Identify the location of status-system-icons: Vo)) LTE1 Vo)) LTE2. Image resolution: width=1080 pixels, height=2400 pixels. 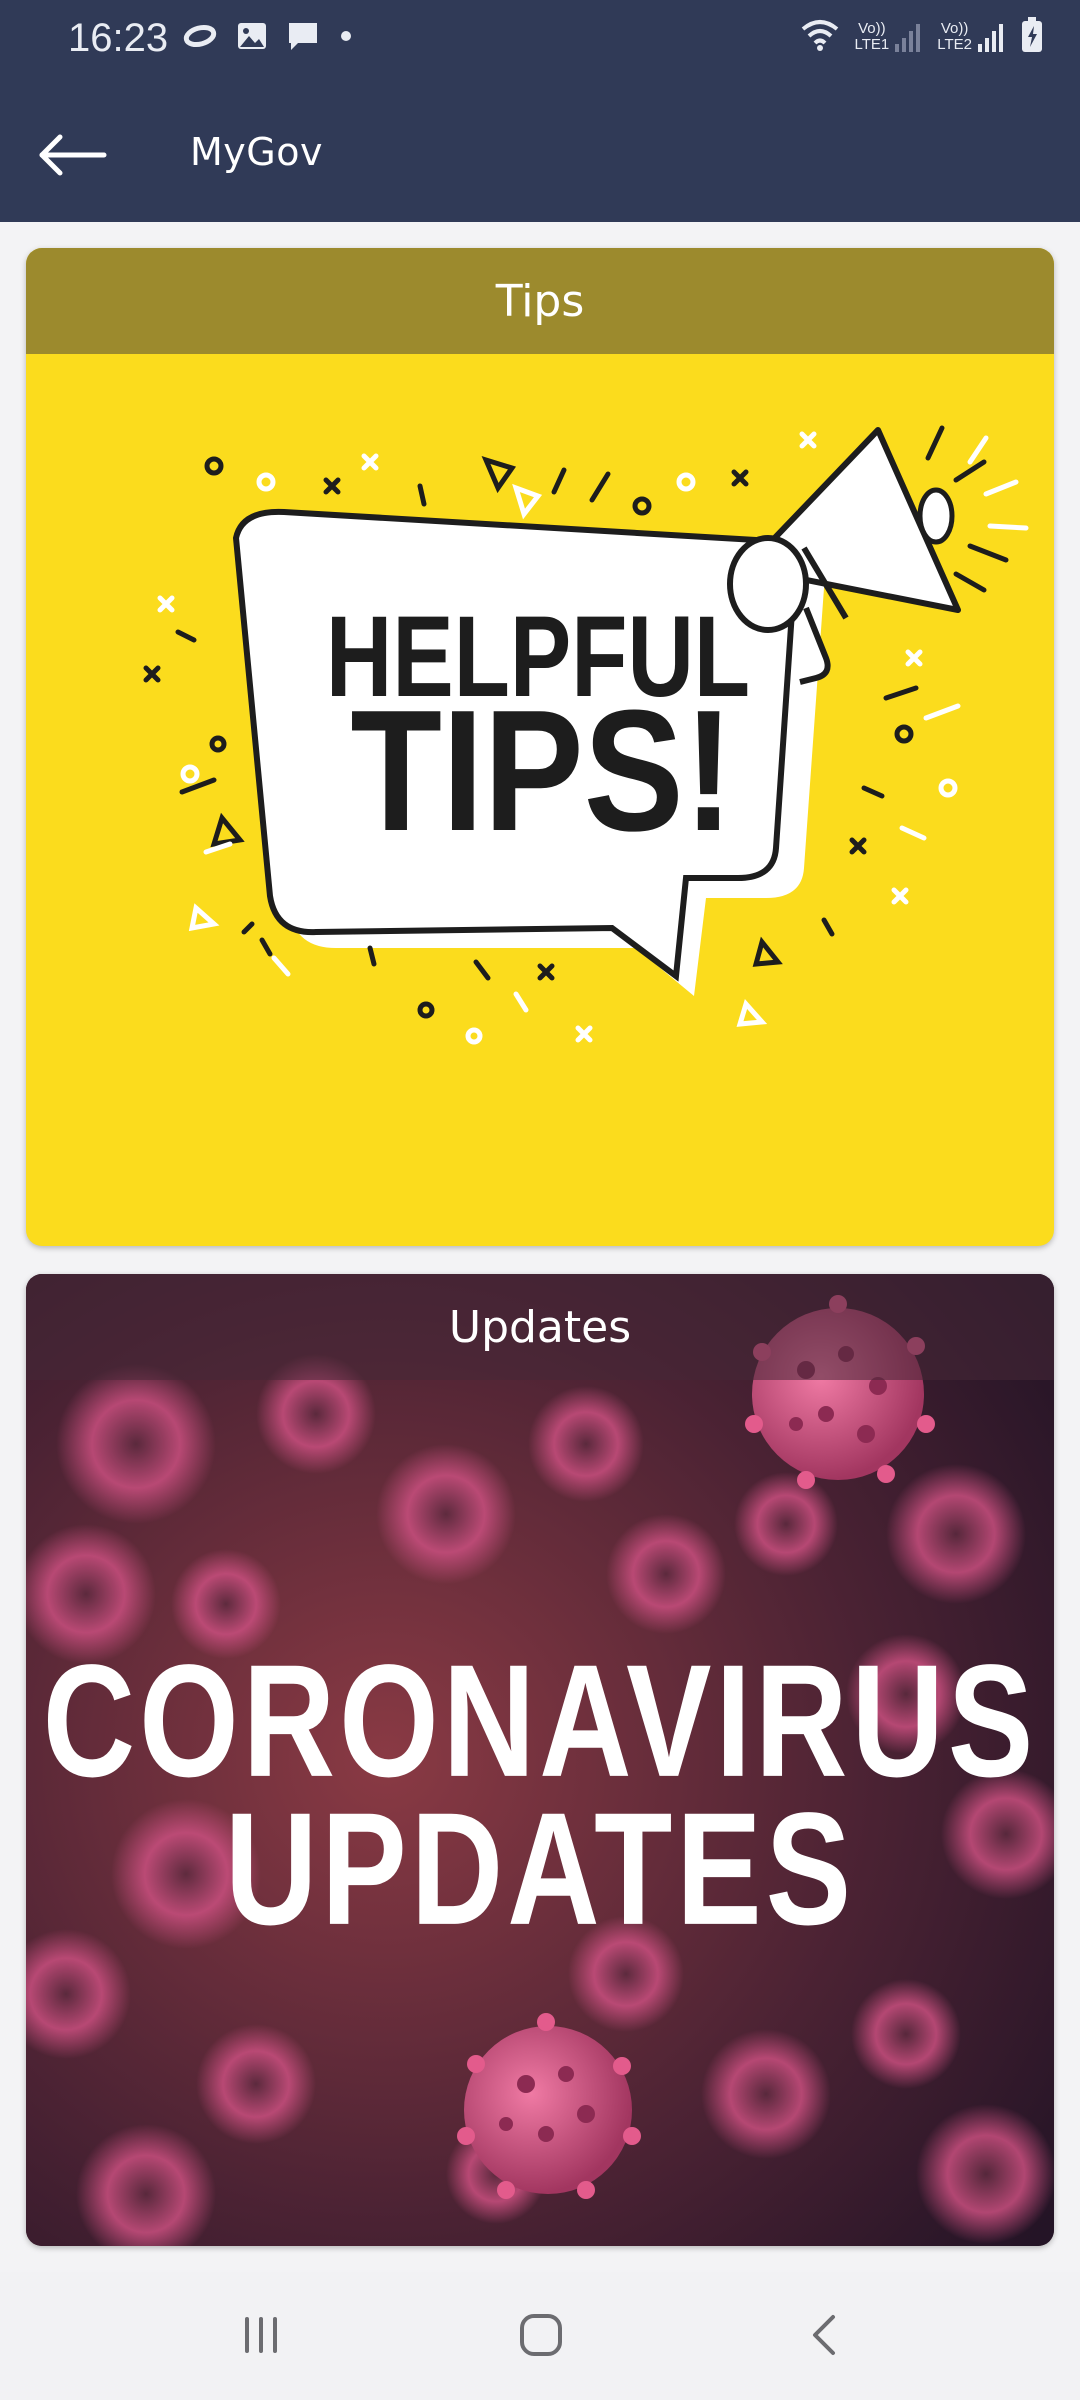
(922, 37).